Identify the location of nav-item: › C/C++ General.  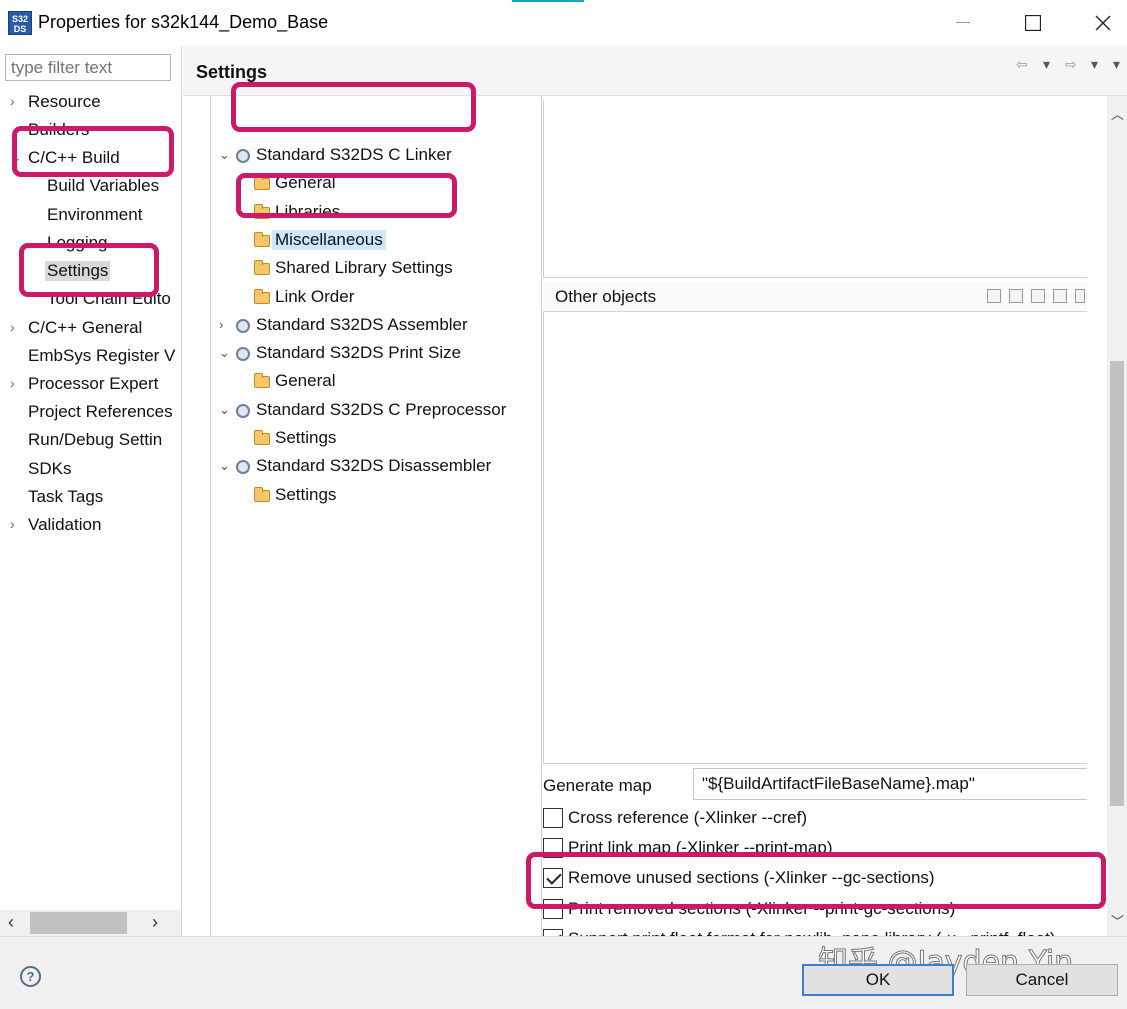
(90, 330).